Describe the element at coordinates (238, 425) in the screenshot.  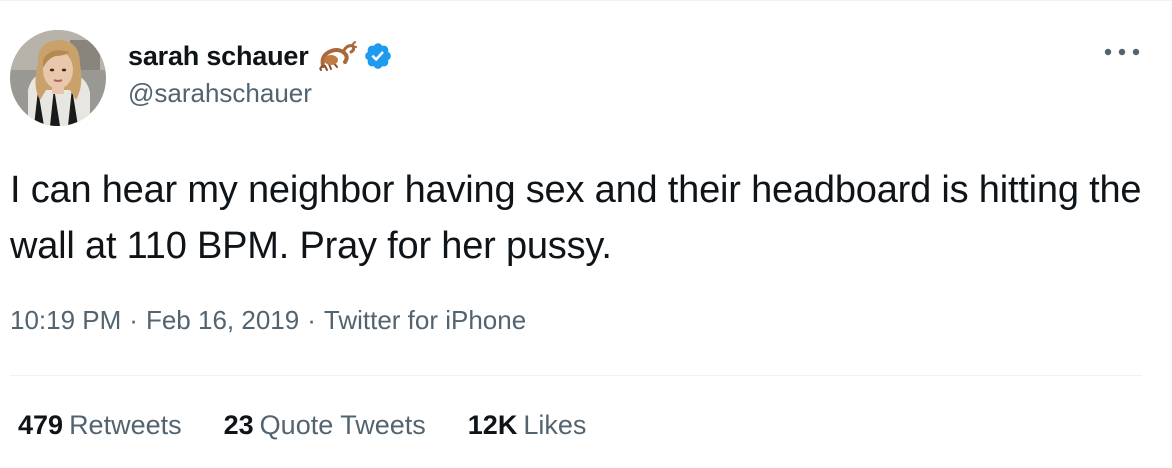
I see `quote-tweets-count: 23` at that location.